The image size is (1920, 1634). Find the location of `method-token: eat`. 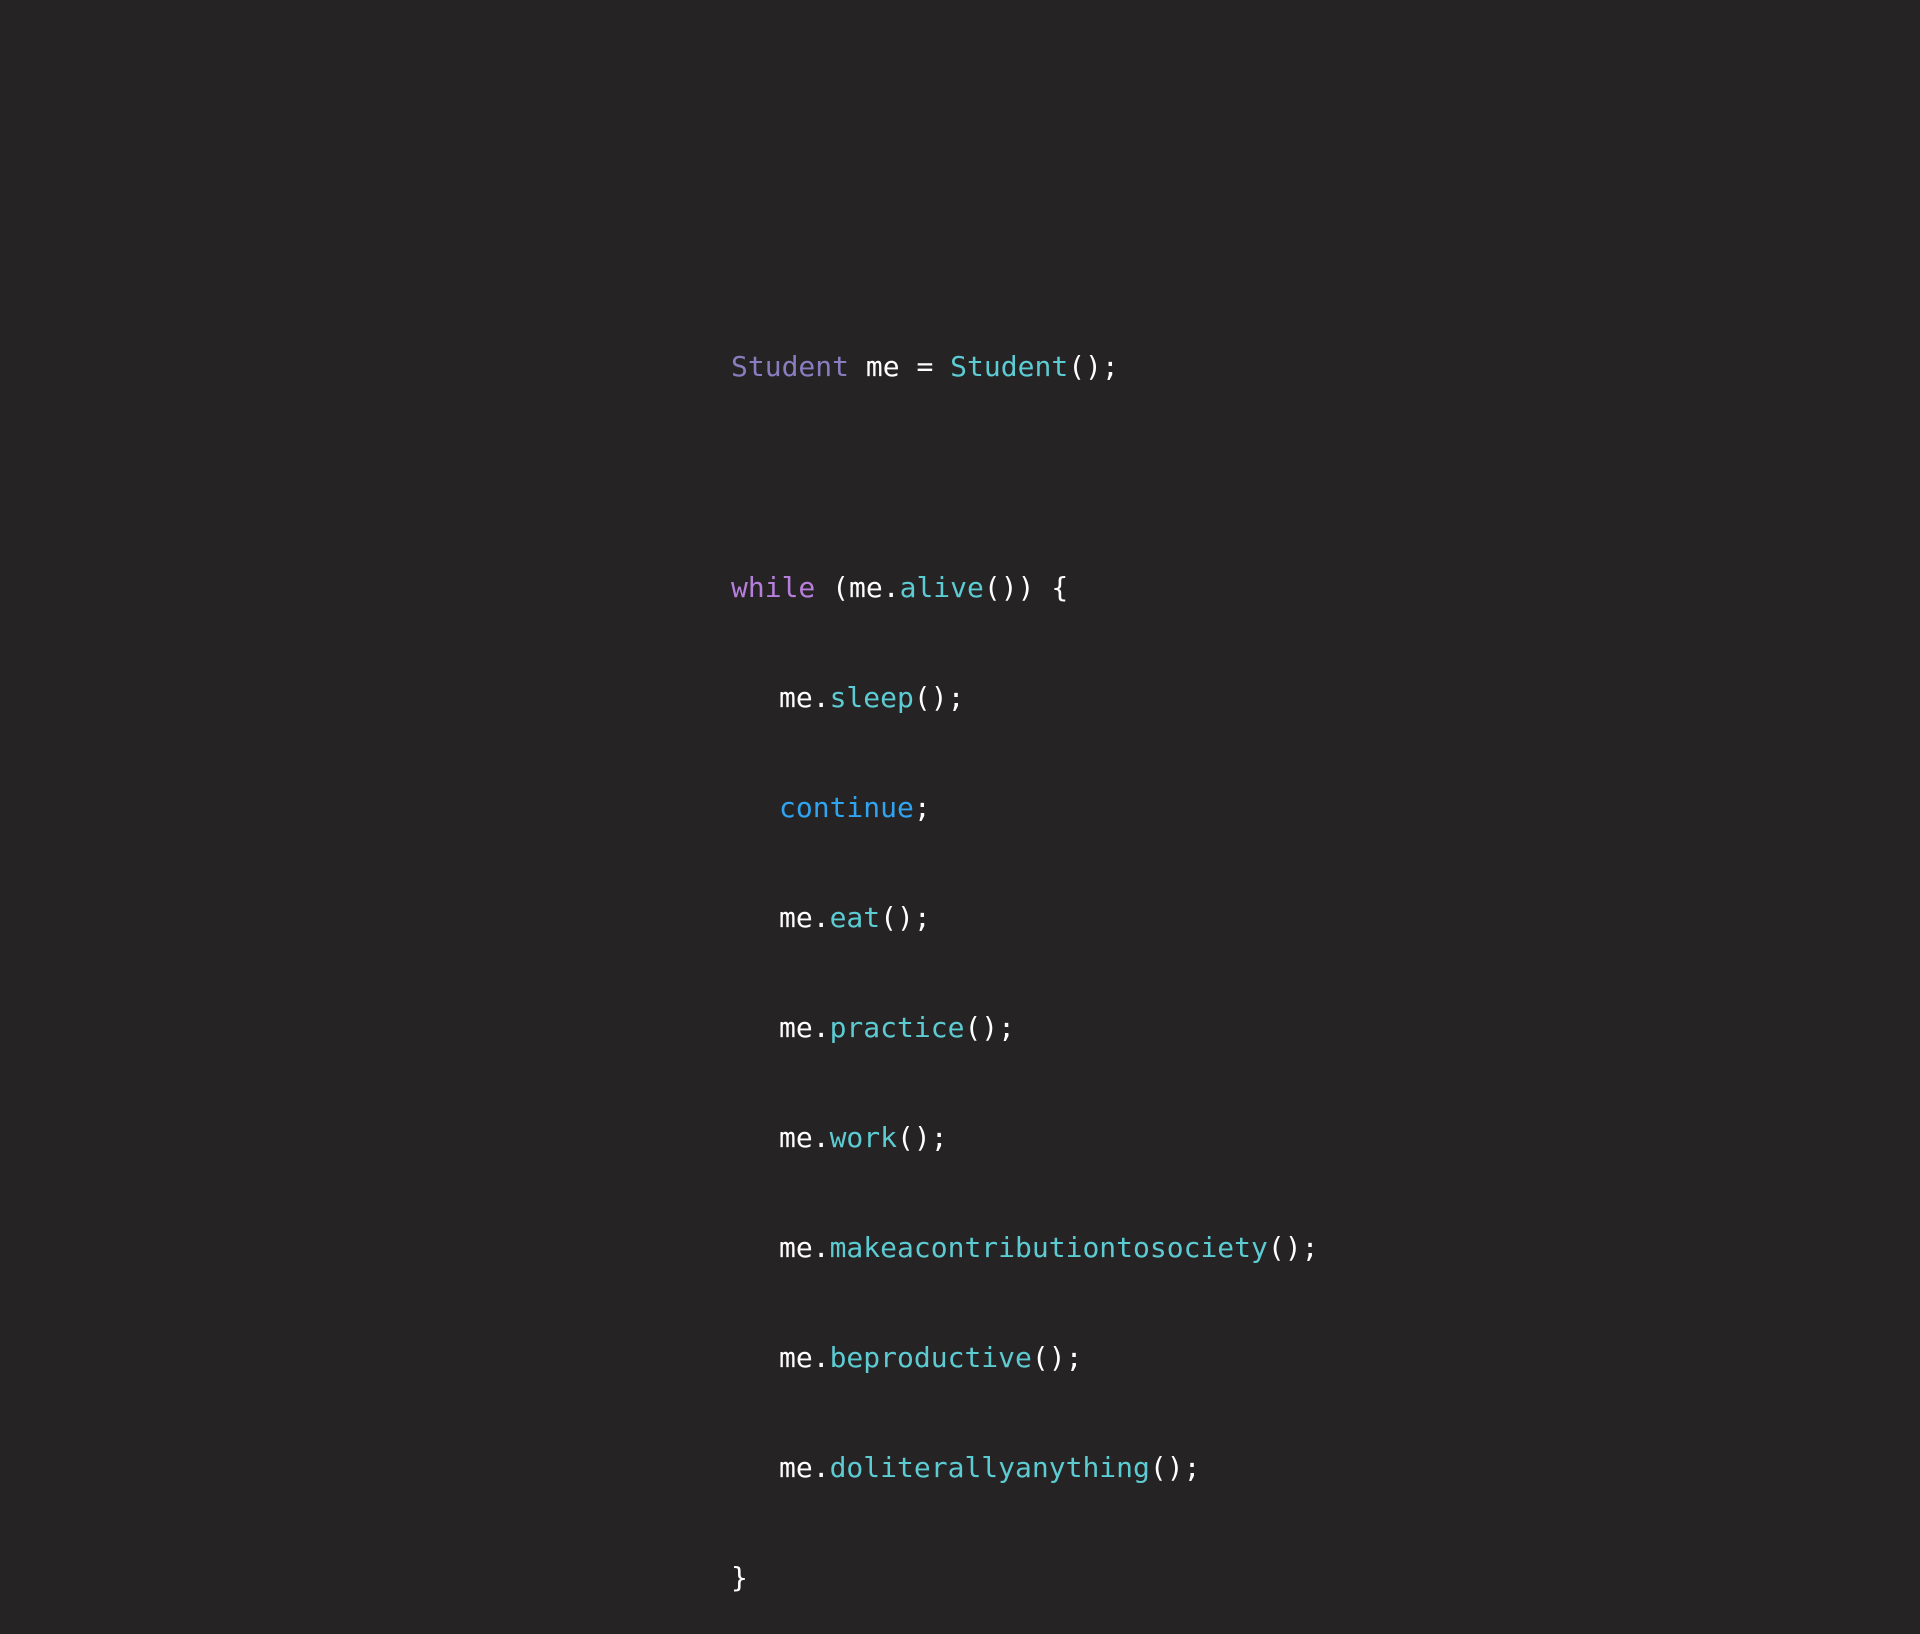

method-token: eat is located at coordinates (855, 917).